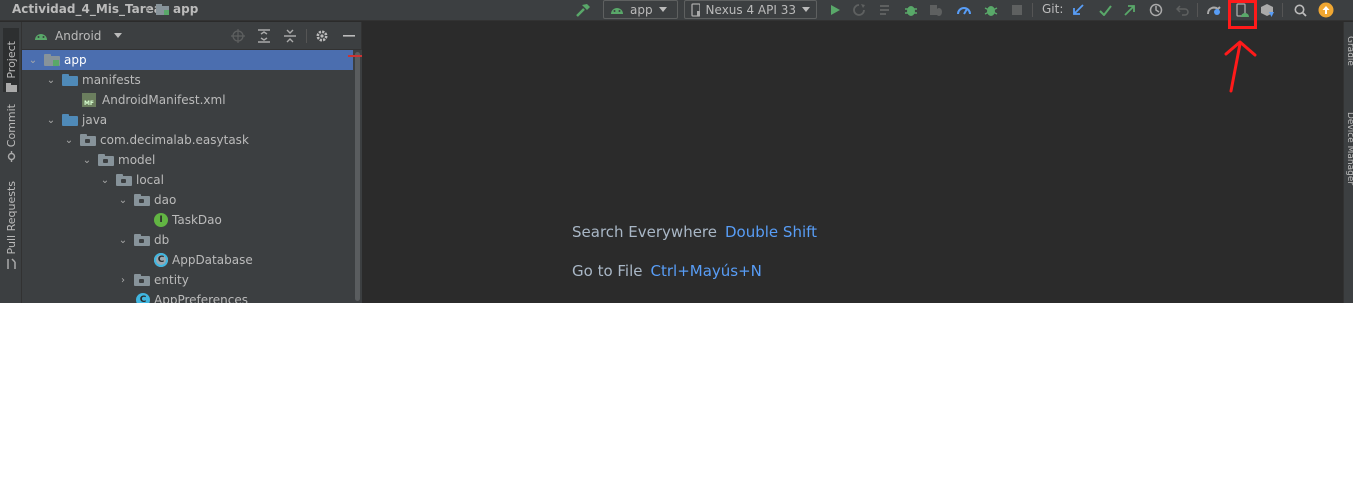  I want to click on chevron-down-icon, so click(806, 9).